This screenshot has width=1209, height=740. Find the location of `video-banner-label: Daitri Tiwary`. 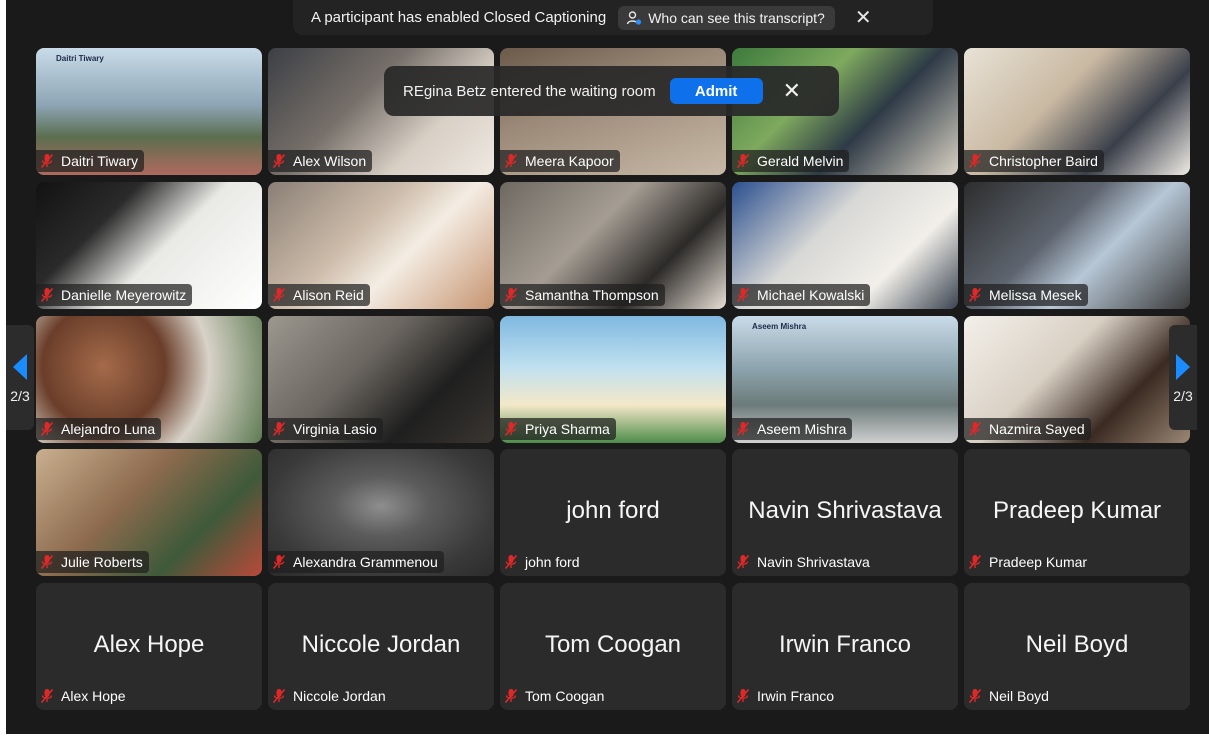

video-banner-label: Daitri Tiwary is located at coordinates (80, 58).